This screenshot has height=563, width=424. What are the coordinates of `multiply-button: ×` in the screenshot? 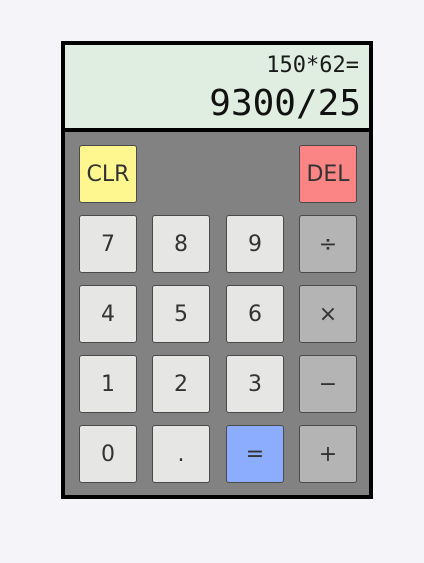 It's located at (328, 314).